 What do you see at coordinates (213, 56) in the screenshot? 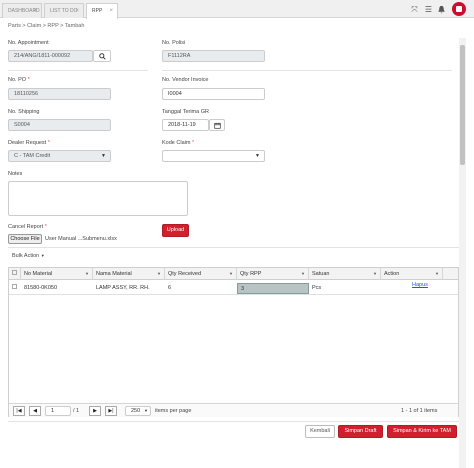
I see `no-polisi-field: F1112RA` at bounding box center [213, 56].